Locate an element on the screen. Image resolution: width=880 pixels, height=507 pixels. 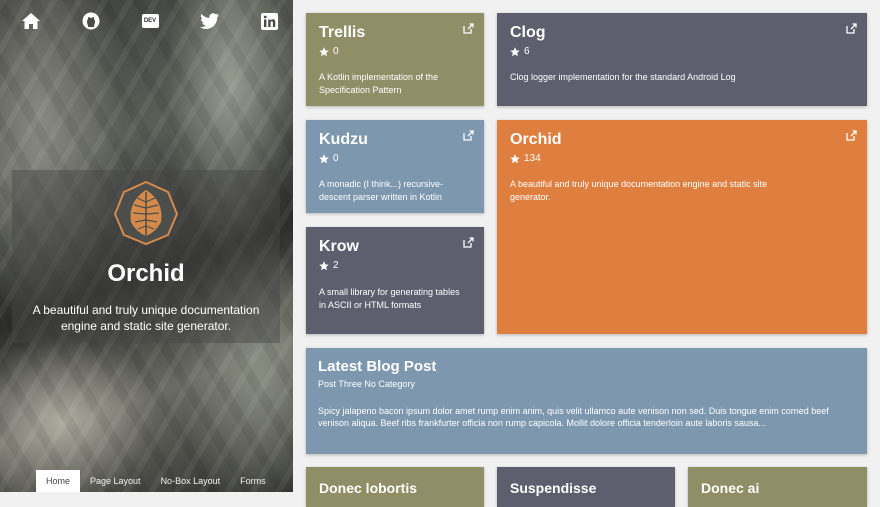
card-title: Donec lobortis is located at coordinates (368, 488).